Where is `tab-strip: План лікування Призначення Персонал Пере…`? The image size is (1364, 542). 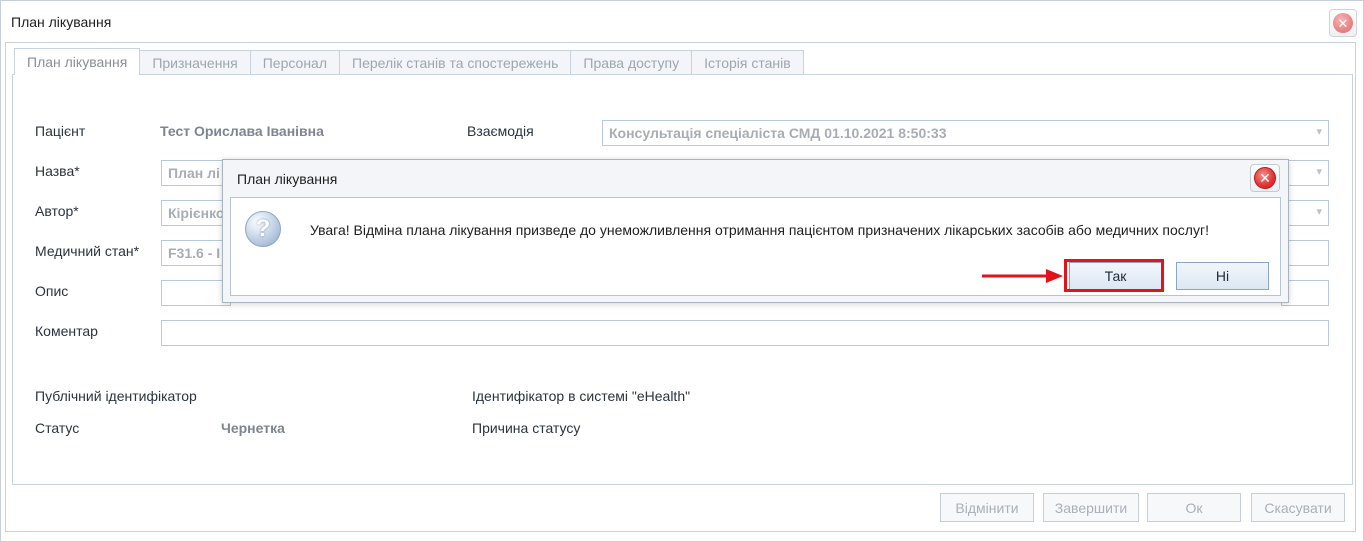 tab-strip: План лікування Призначення Персонал Пере… is located at coordinates (409, 61).